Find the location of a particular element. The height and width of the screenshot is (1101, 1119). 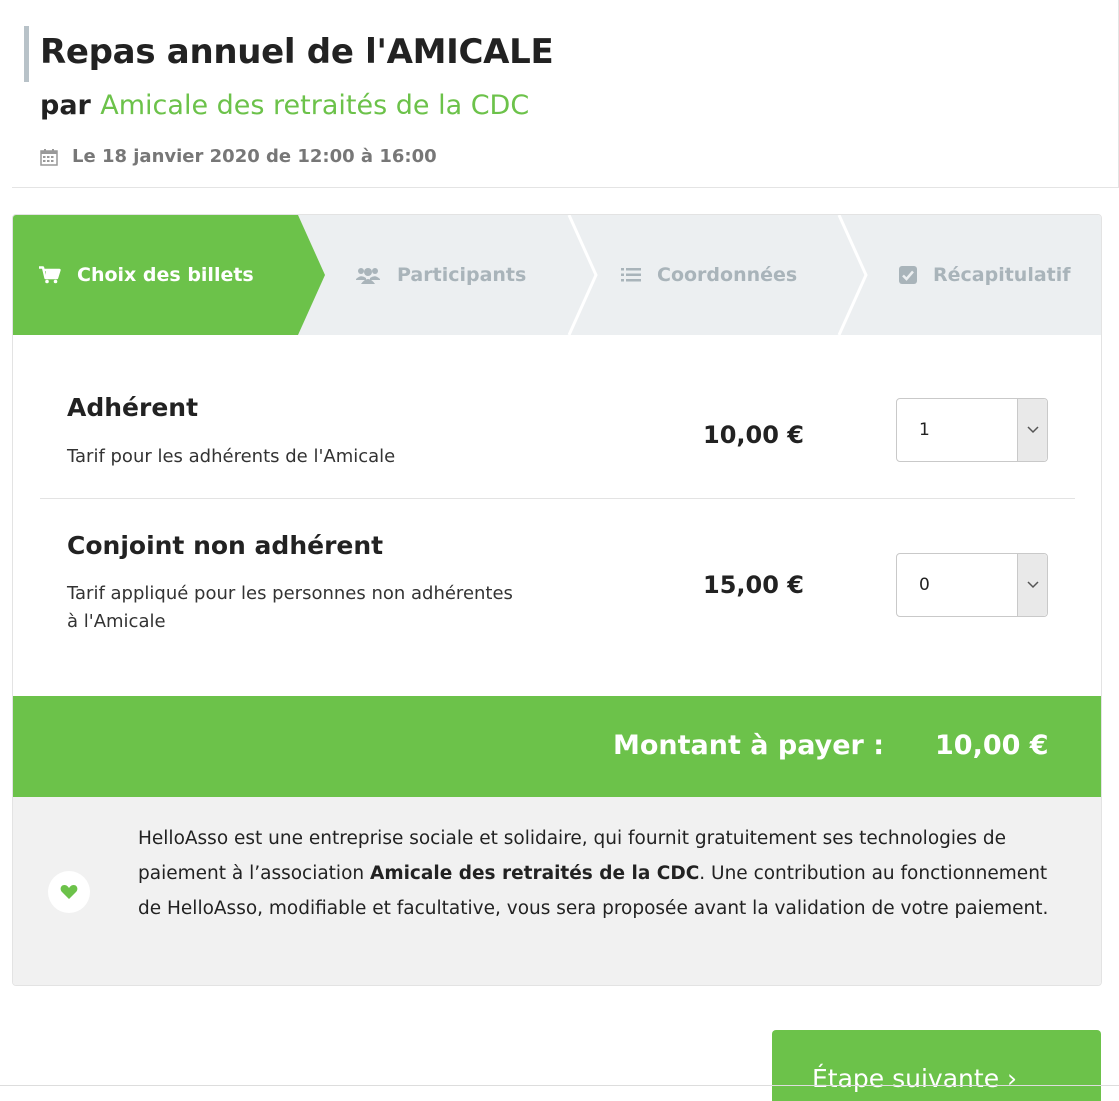

quantity-value: 0 is located at coordinates (924, 585).